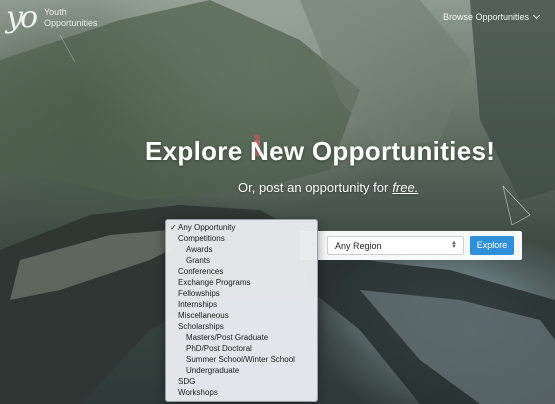 The height and width of the screenshot is (404, 555). What do you see at coordinates (241, 293) in the screenshot?
I see `dropdown-option: Fellowships` at bounding box center [241, 293].